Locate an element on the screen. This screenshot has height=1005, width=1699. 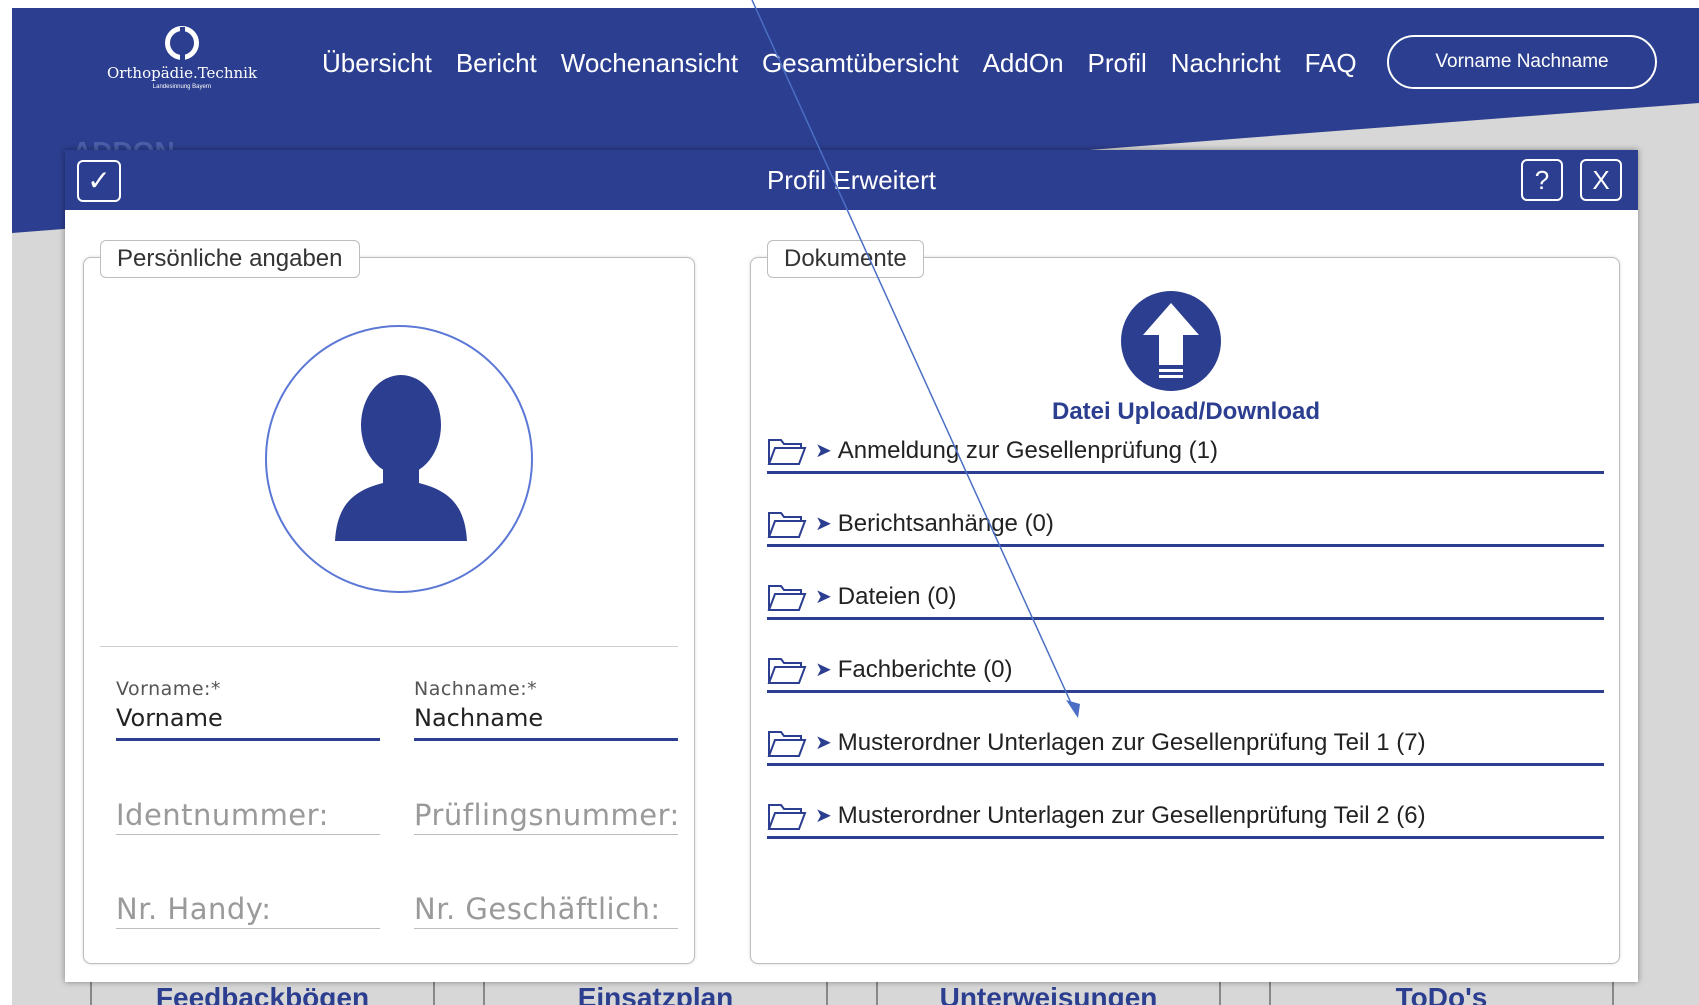
annotation-arrow is located at coordinates (915, 359).